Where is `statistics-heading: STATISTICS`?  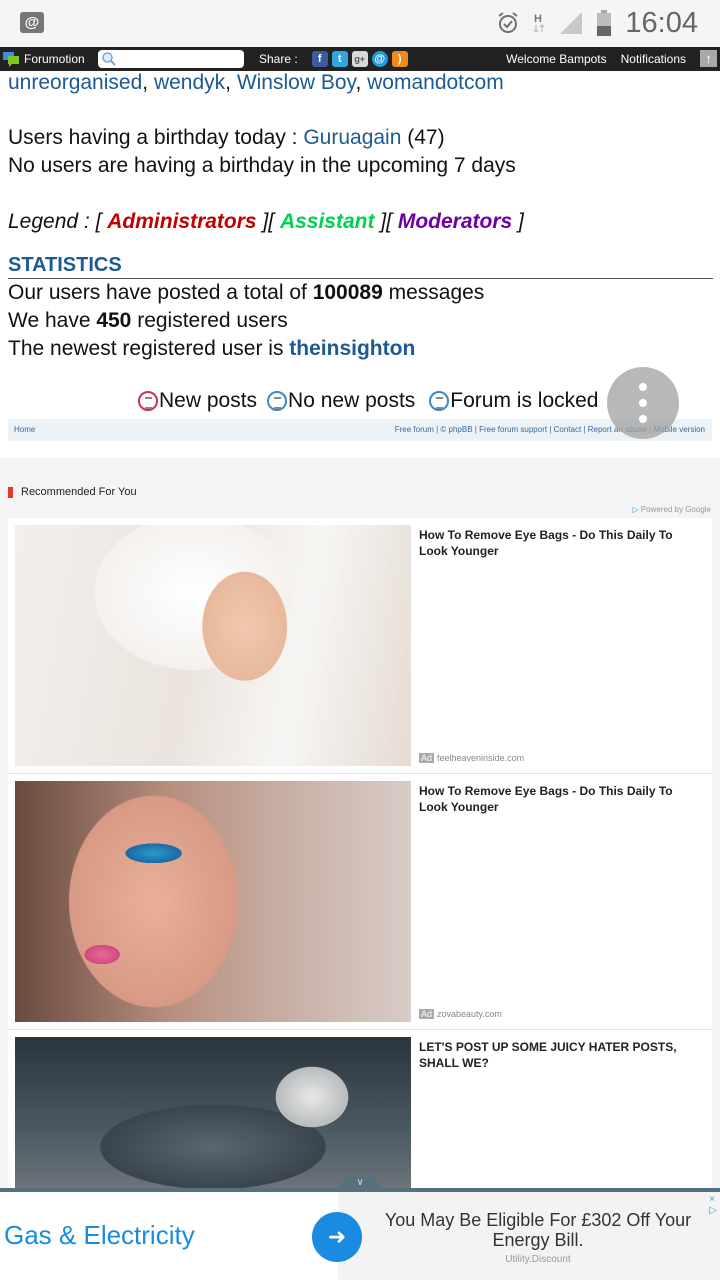
statistics-heading: STATISTICS is located at coordinates (360, 266).